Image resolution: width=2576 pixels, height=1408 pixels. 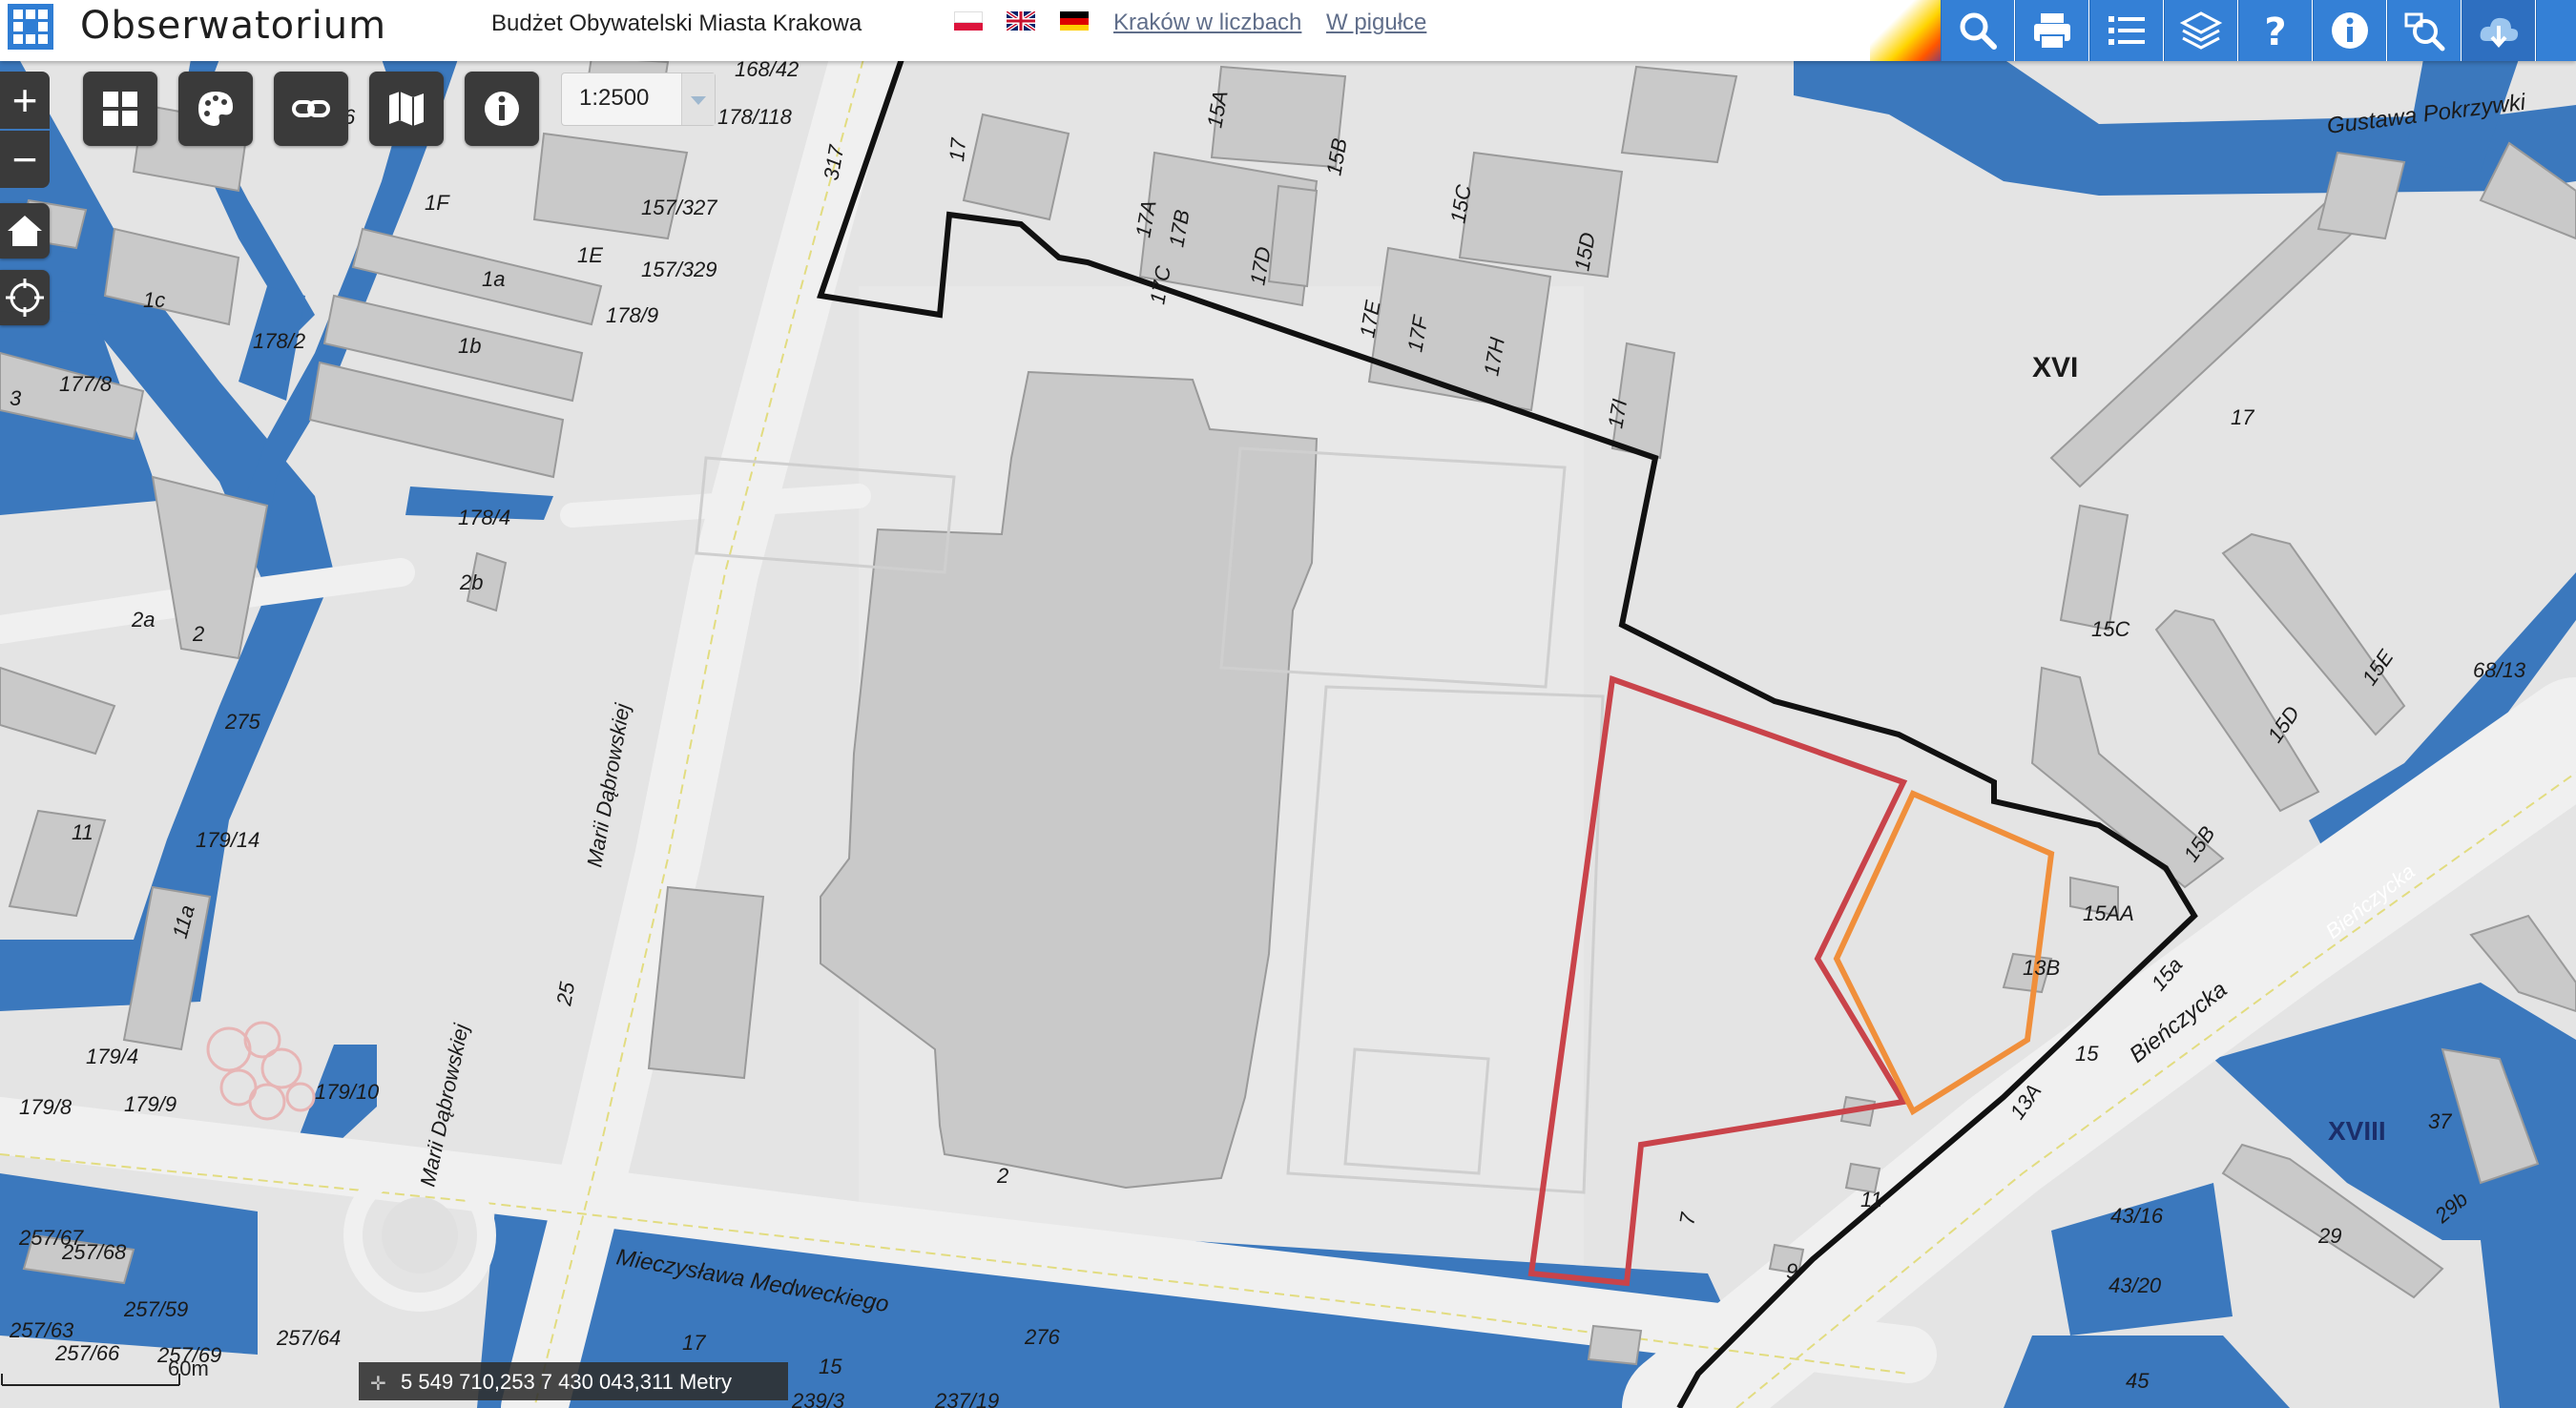 I want to click on parcel-number-label: 1F, so click(x=437, y=203).